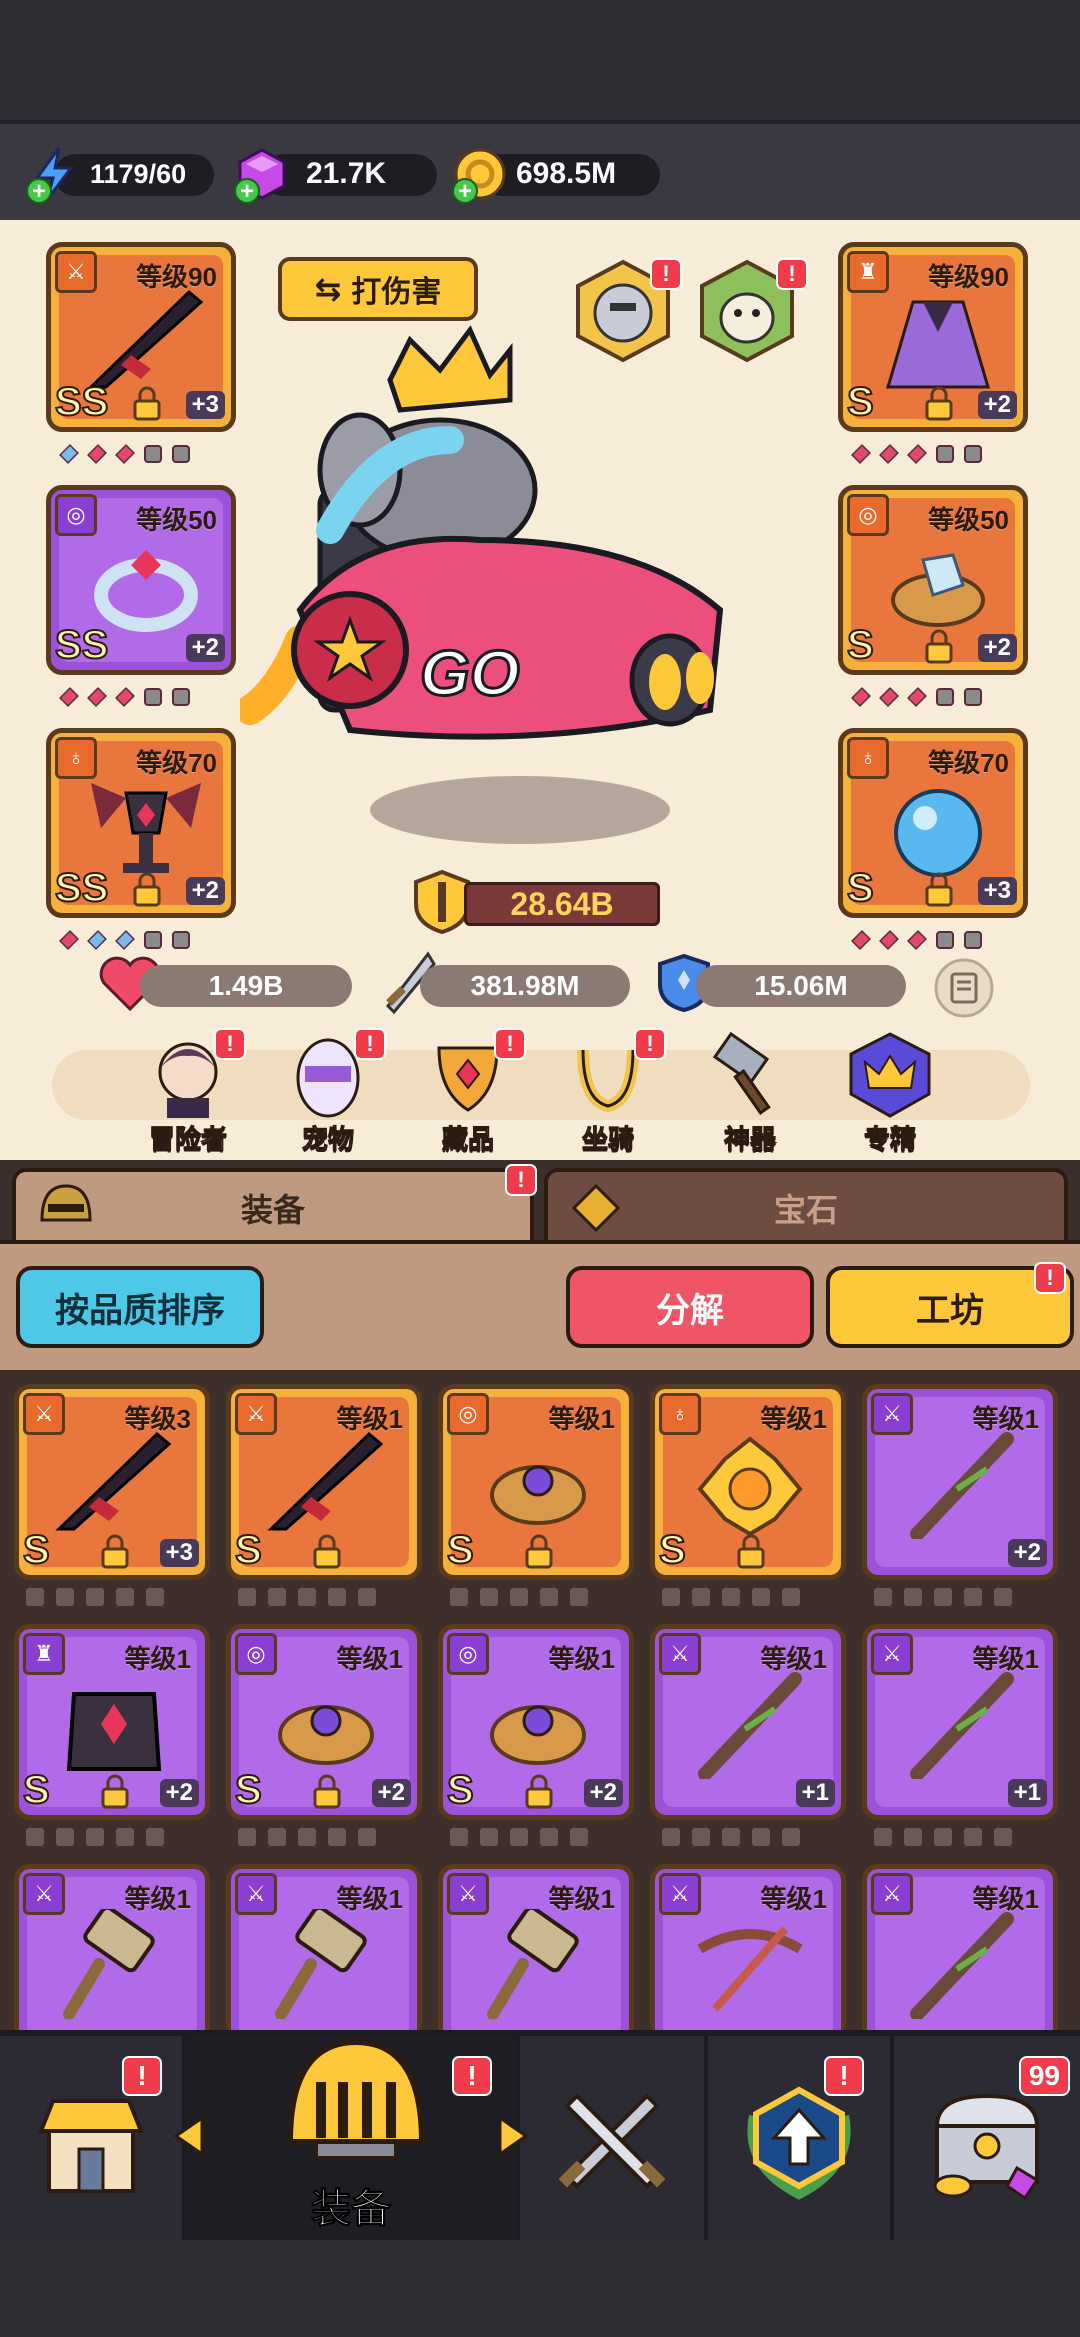 This screenshot has height=2337, width=1080. I want to click on attack-value: 381.98M, so click(525, 985).